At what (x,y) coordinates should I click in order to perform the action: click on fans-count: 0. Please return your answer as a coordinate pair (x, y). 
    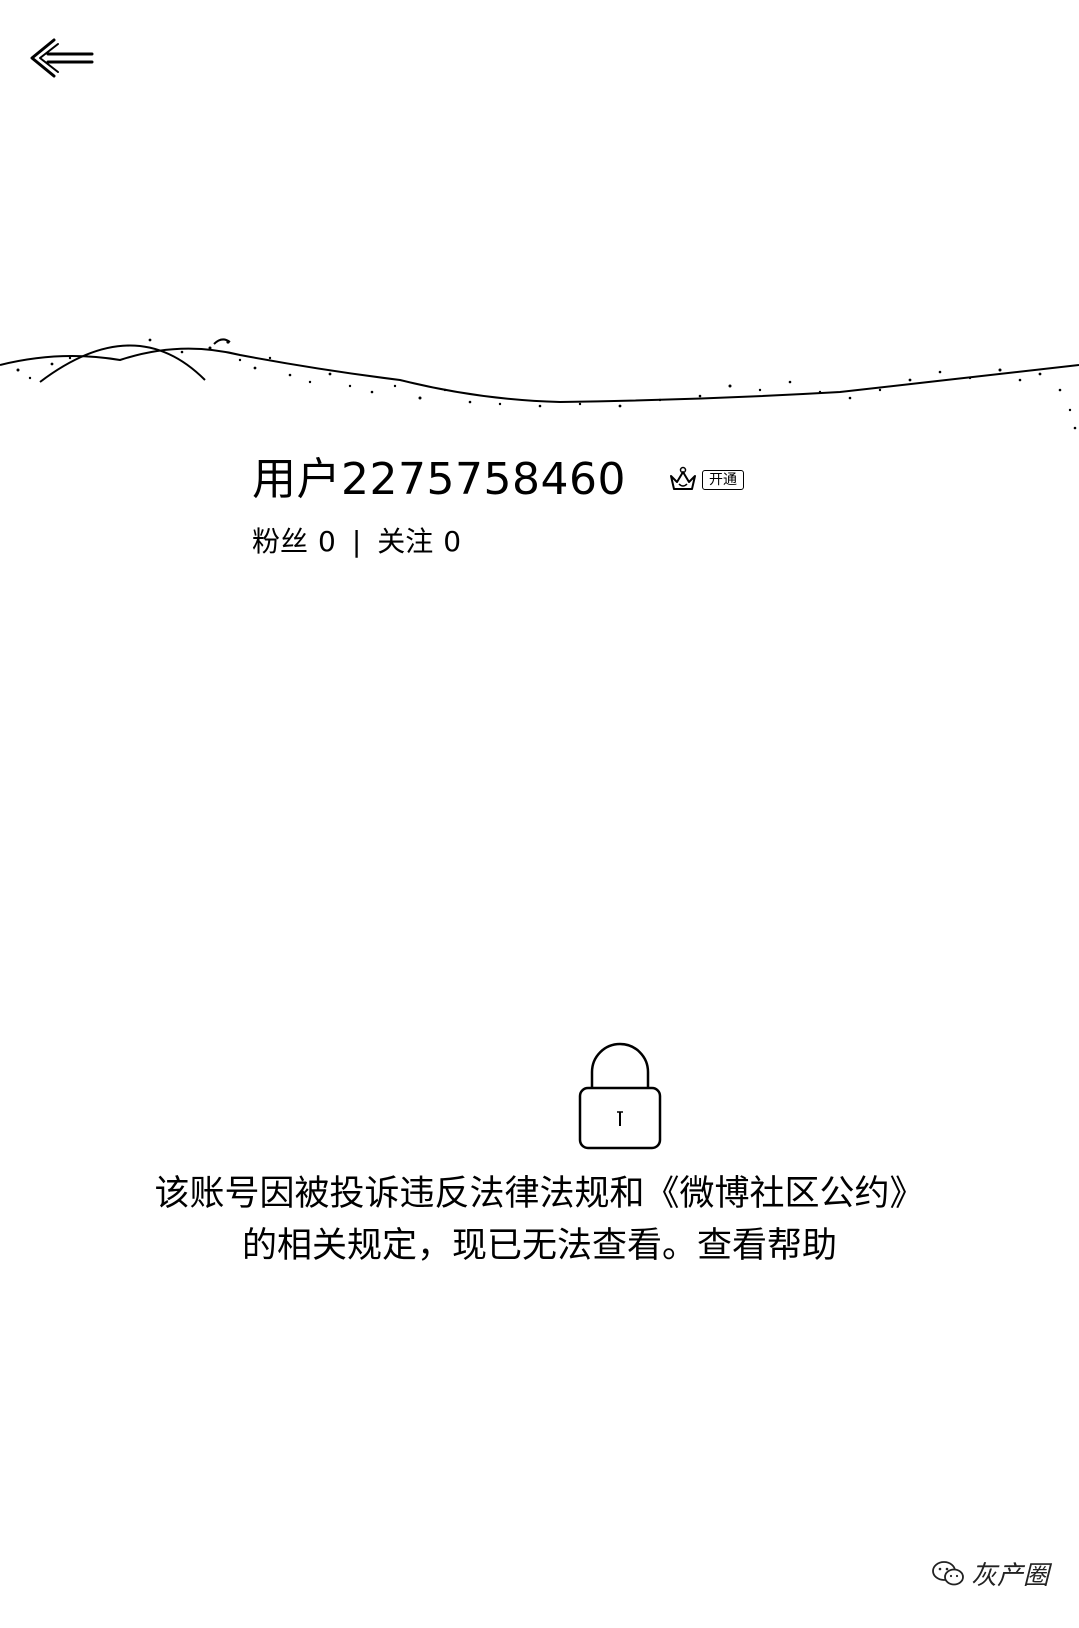
    Looking at the image, I should click on (327, 541).